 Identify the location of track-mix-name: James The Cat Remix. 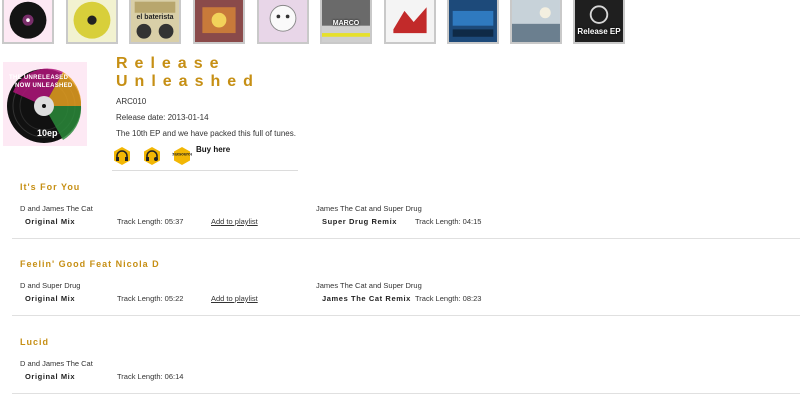
(366, 298).